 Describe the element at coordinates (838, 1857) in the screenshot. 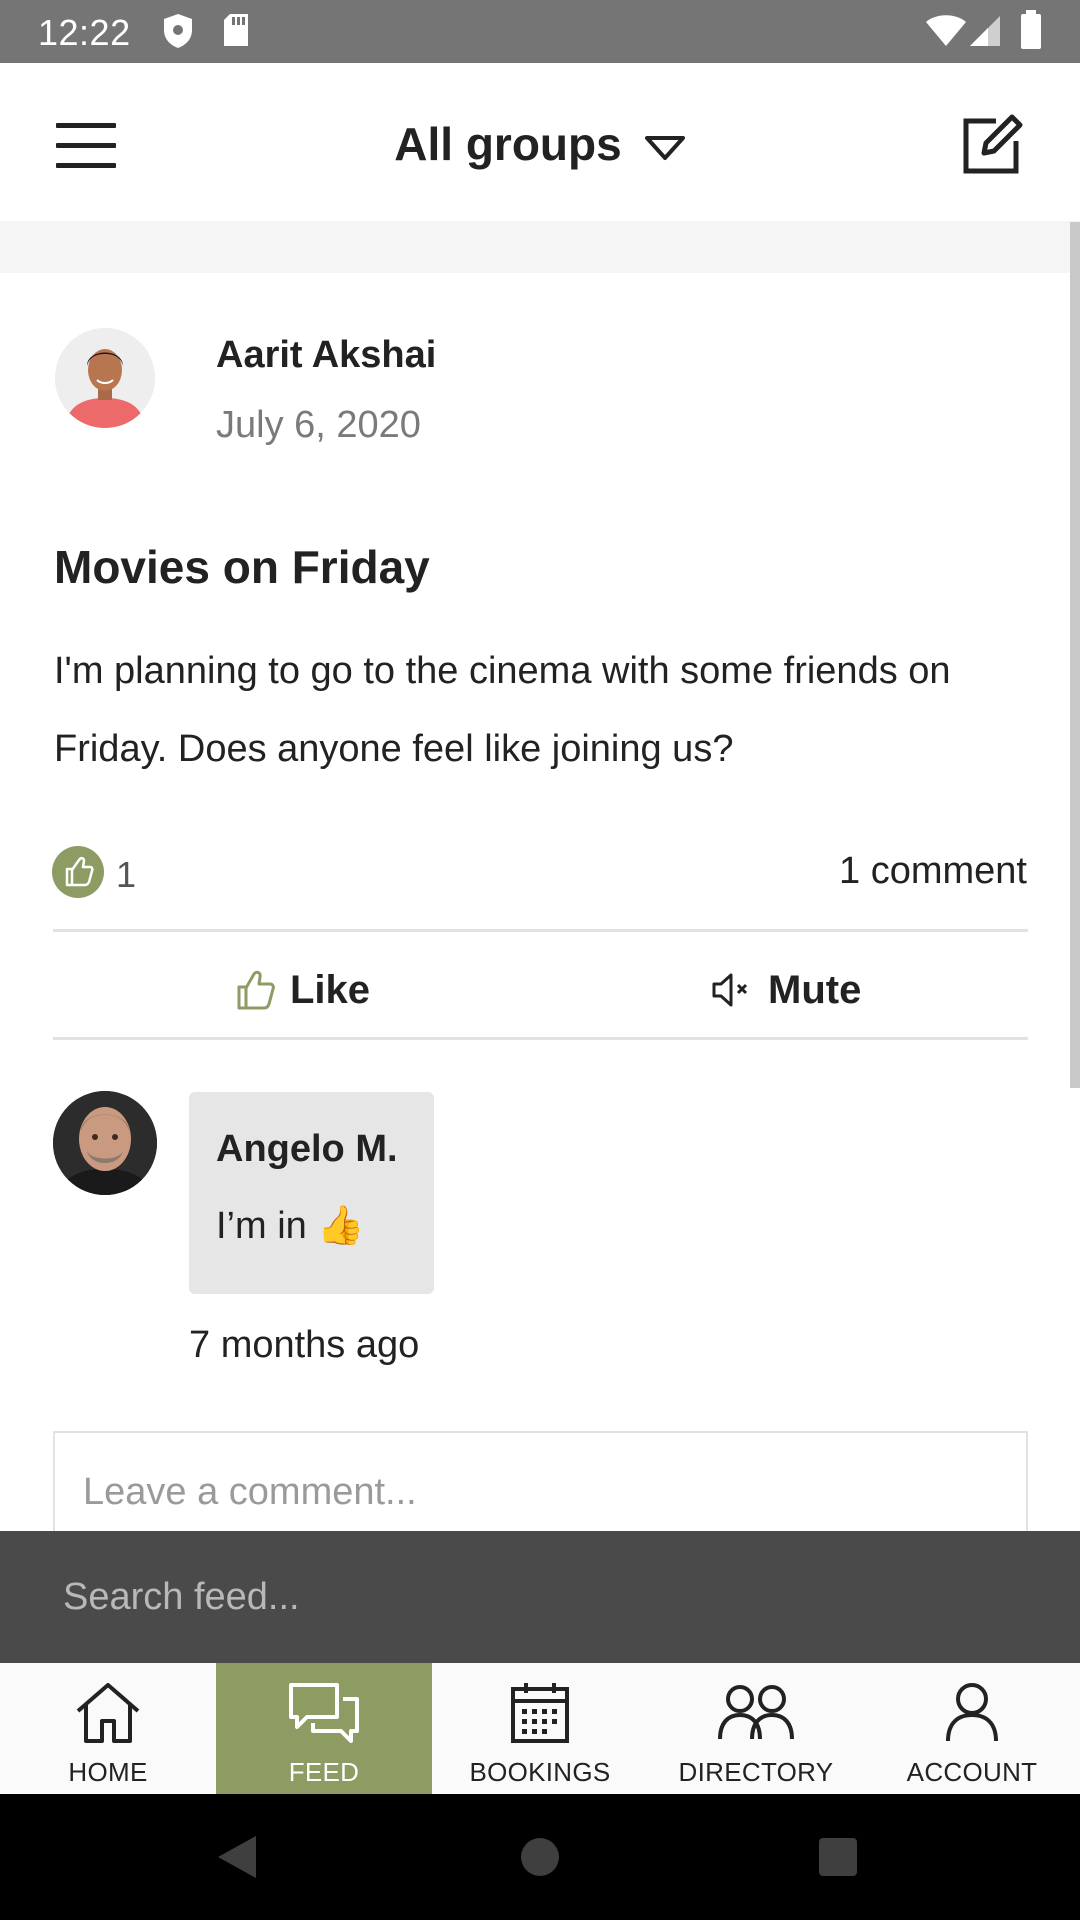

I see `recents-icon` at that location.